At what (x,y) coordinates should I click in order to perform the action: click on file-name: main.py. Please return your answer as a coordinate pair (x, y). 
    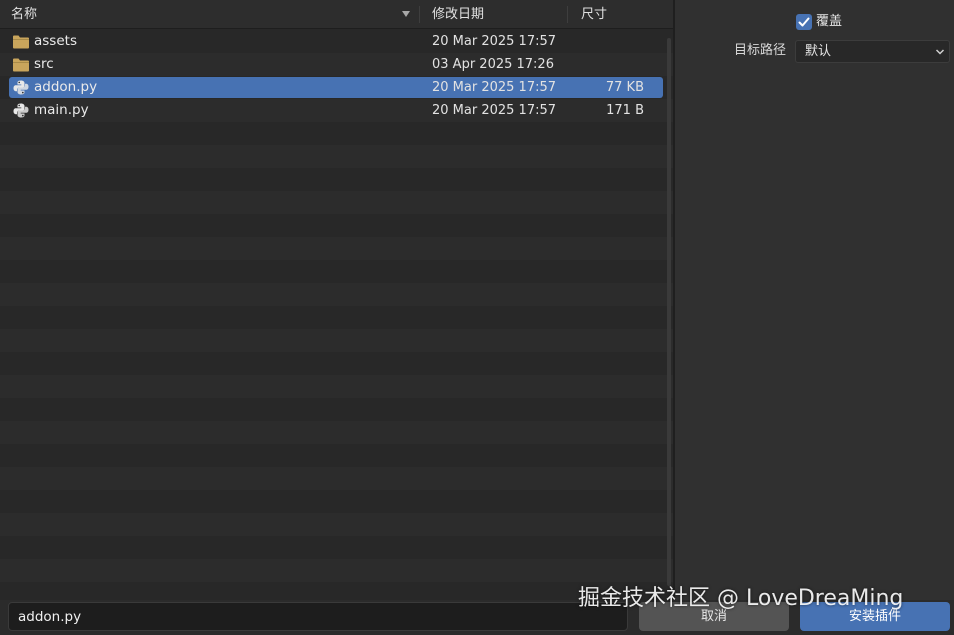
    Looking at the image, I should click on (61, 110).